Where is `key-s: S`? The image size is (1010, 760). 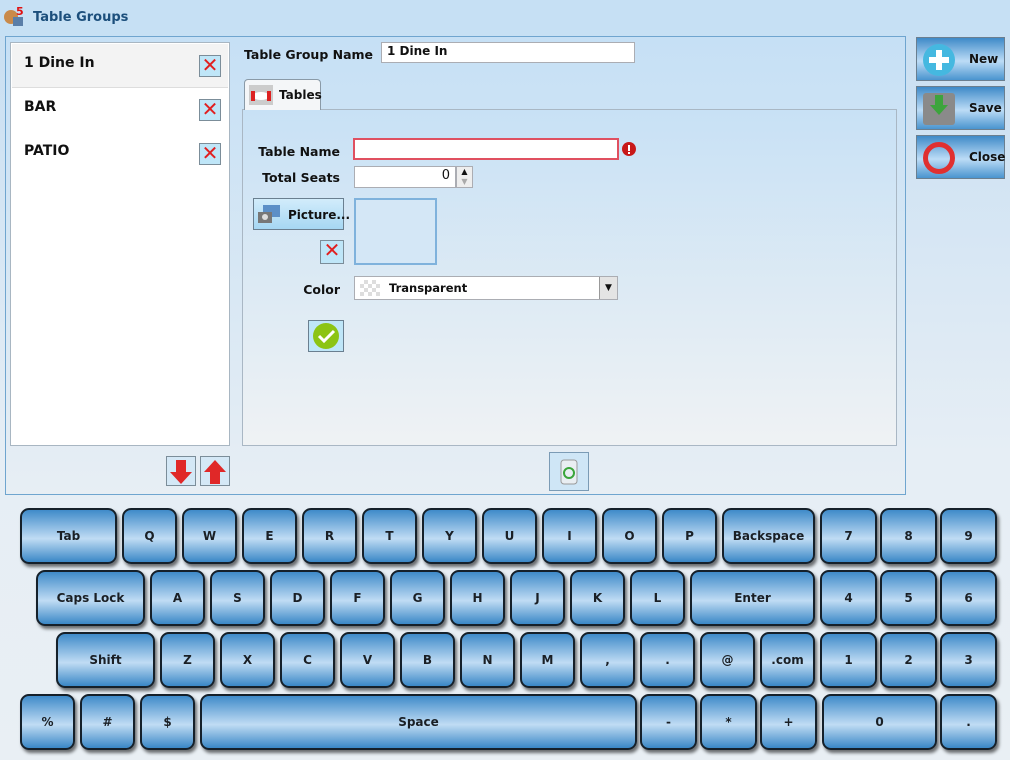 key-s: S is located at coordinates (237, 598).